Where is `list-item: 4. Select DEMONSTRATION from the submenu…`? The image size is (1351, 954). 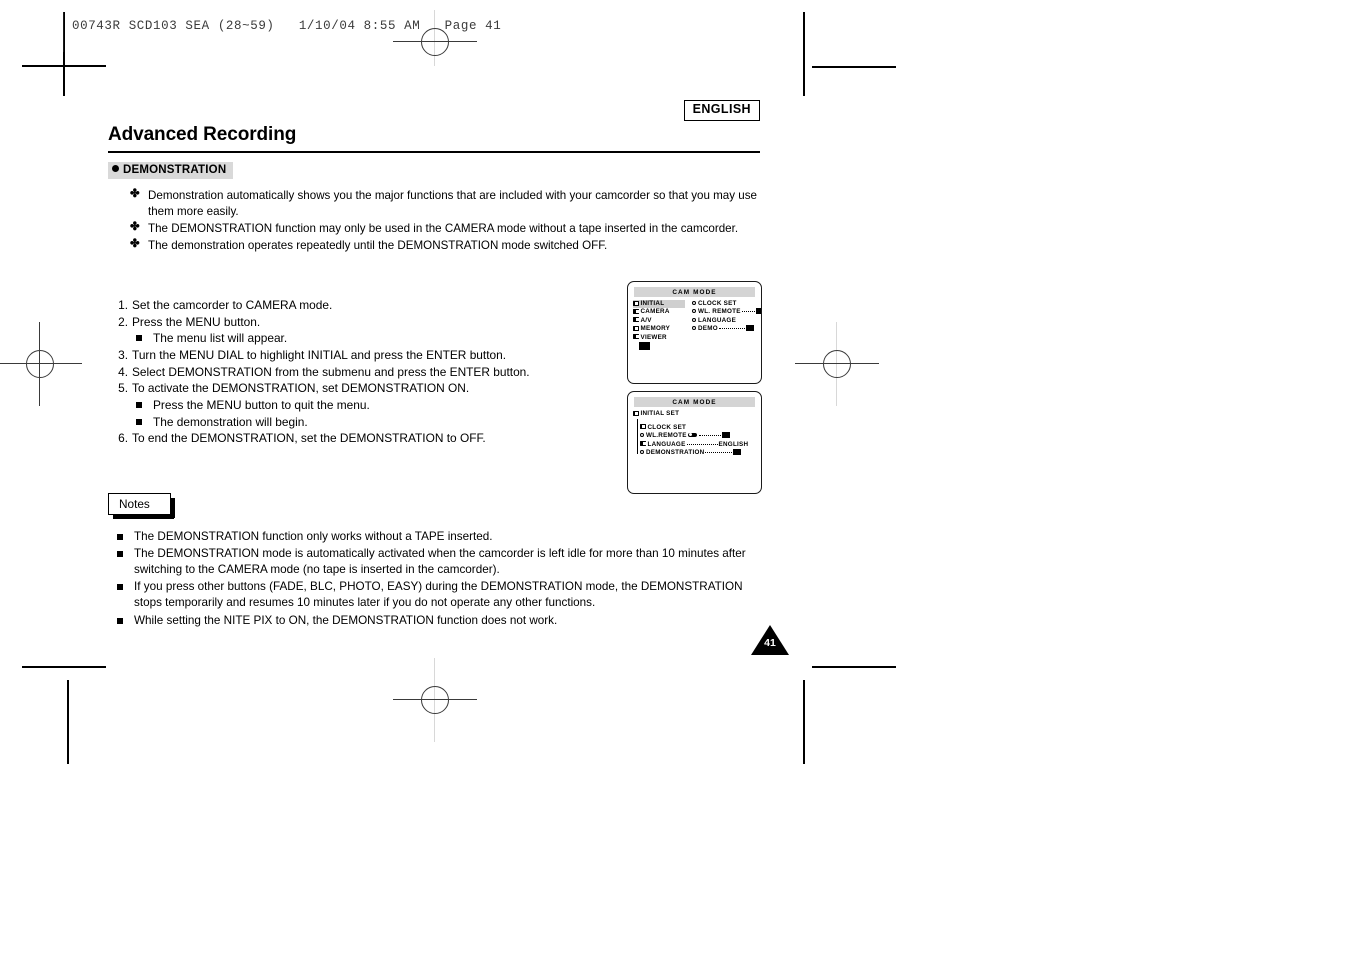
list-item: 4. Select DEMONSTRATION from the submenu… is located at coordinates (368, 372).